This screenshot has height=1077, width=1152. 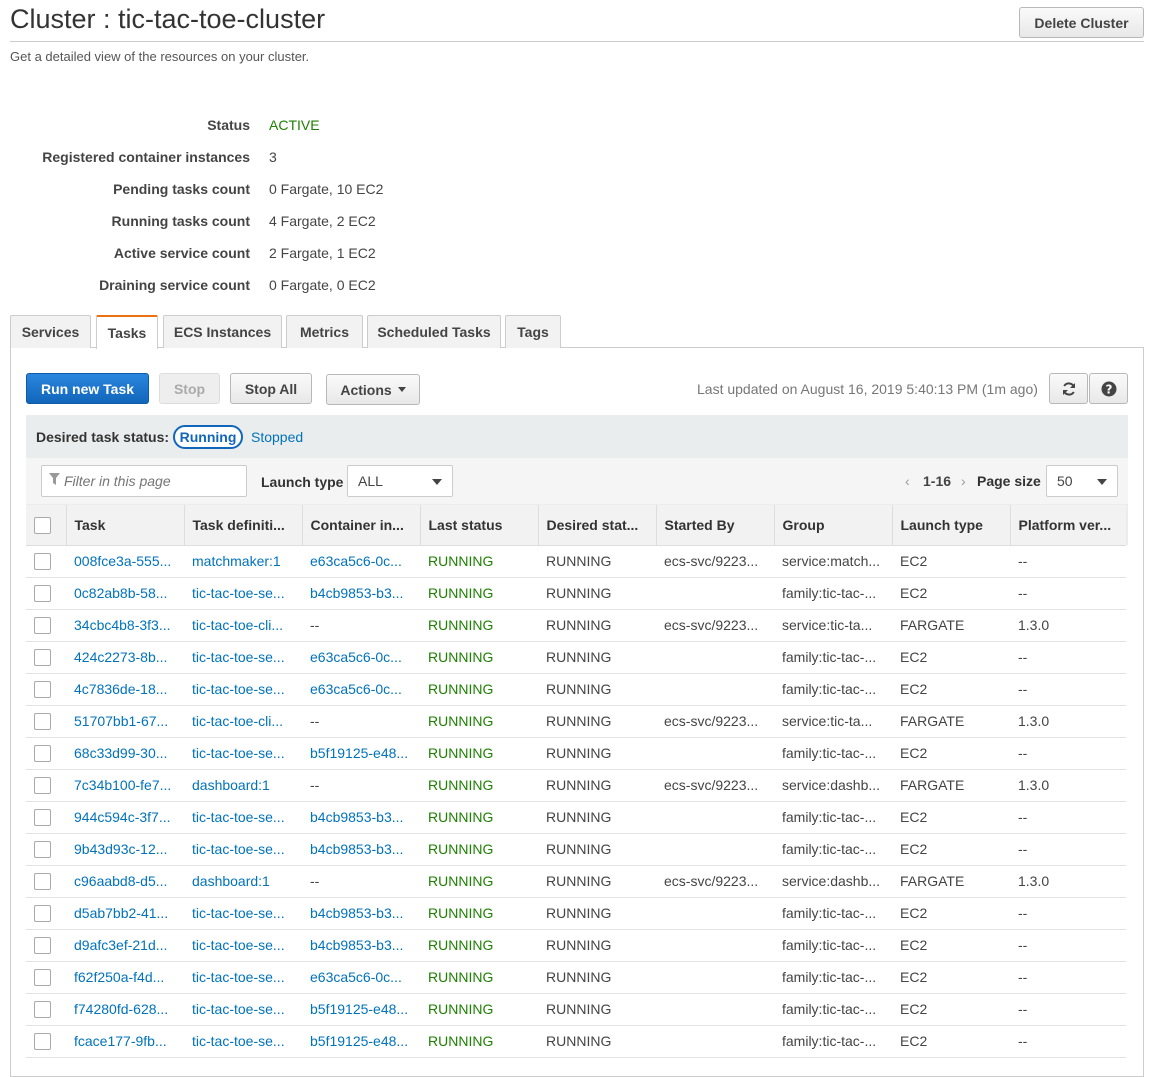 I want to click on filter-input, so click(x=144, y=481).